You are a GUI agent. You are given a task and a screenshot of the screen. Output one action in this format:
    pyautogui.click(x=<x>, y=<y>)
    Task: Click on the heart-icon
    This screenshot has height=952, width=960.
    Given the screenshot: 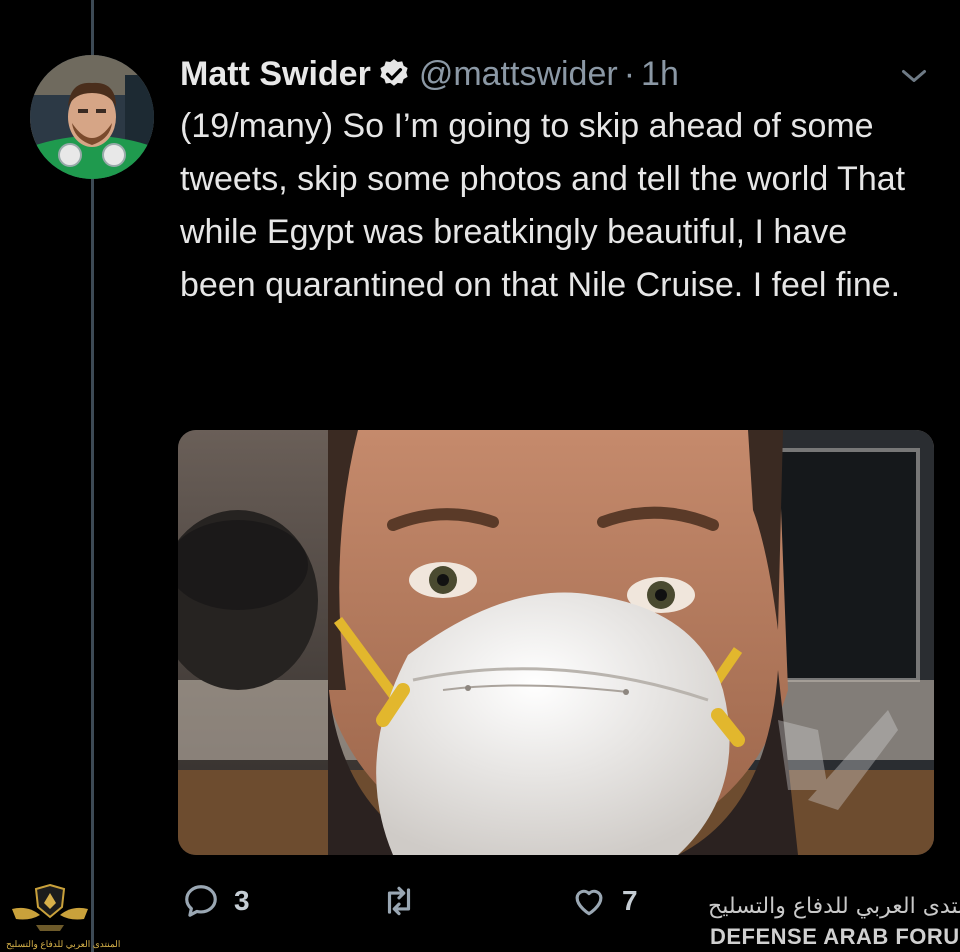 What is the action you would take?
    pyautogui.click(x=589, y=902)
    